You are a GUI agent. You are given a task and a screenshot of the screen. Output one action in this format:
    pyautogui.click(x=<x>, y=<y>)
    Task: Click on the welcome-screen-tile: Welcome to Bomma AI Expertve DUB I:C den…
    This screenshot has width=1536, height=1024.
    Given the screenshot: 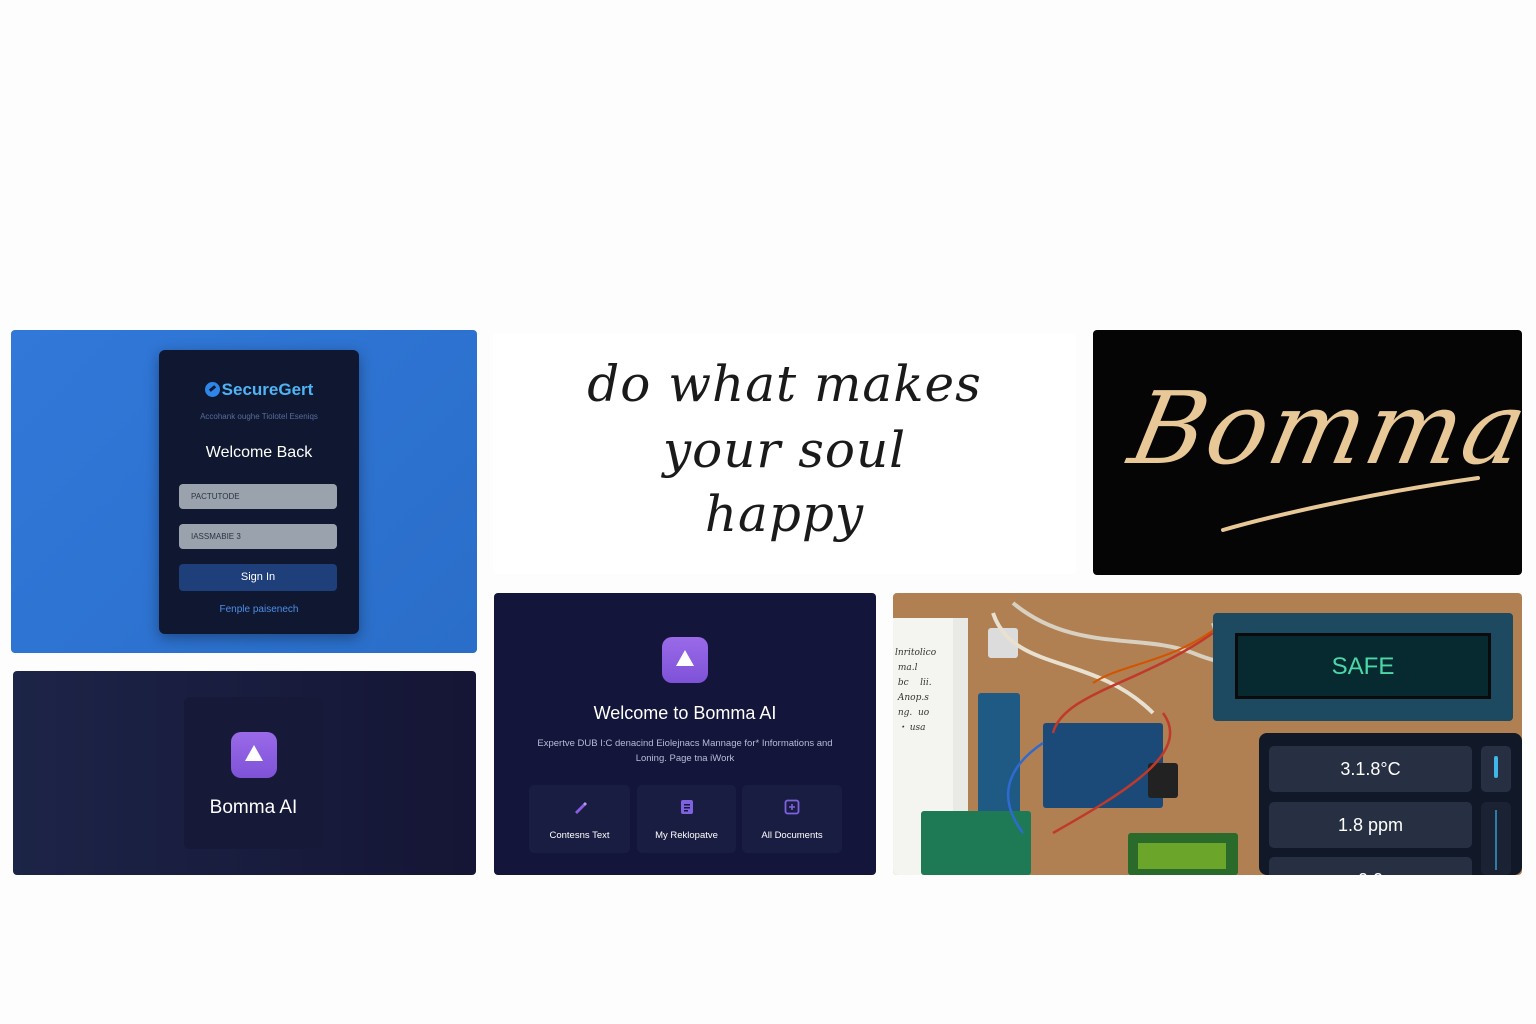 What is the action you would take?
    pyautogui.click(x=685, y=734)
    